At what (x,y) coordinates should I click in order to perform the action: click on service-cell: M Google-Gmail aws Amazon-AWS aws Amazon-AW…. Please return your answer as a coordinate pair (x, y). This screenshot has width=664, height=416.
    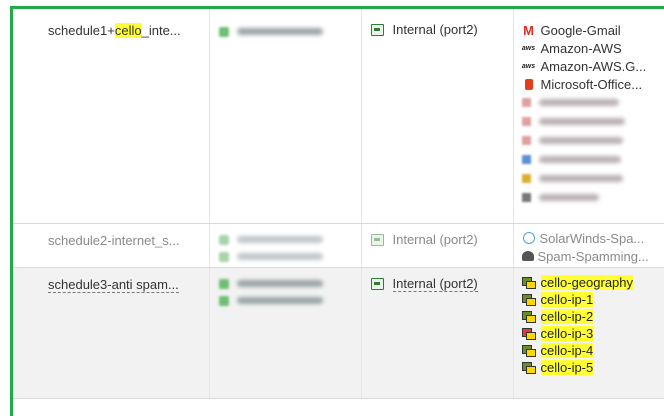
    Looking at the image, I should click on (588, 116).